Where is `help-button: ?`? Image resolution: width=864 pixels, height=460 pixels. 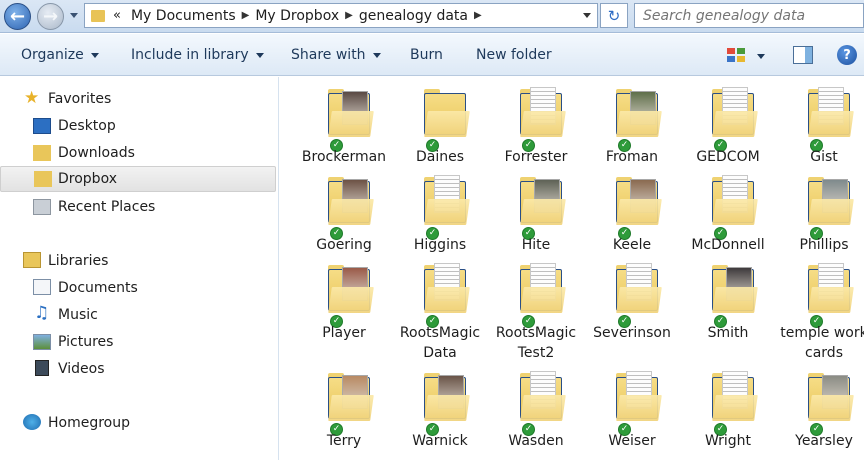
help-button: ? is located at coordinates (847, 55).